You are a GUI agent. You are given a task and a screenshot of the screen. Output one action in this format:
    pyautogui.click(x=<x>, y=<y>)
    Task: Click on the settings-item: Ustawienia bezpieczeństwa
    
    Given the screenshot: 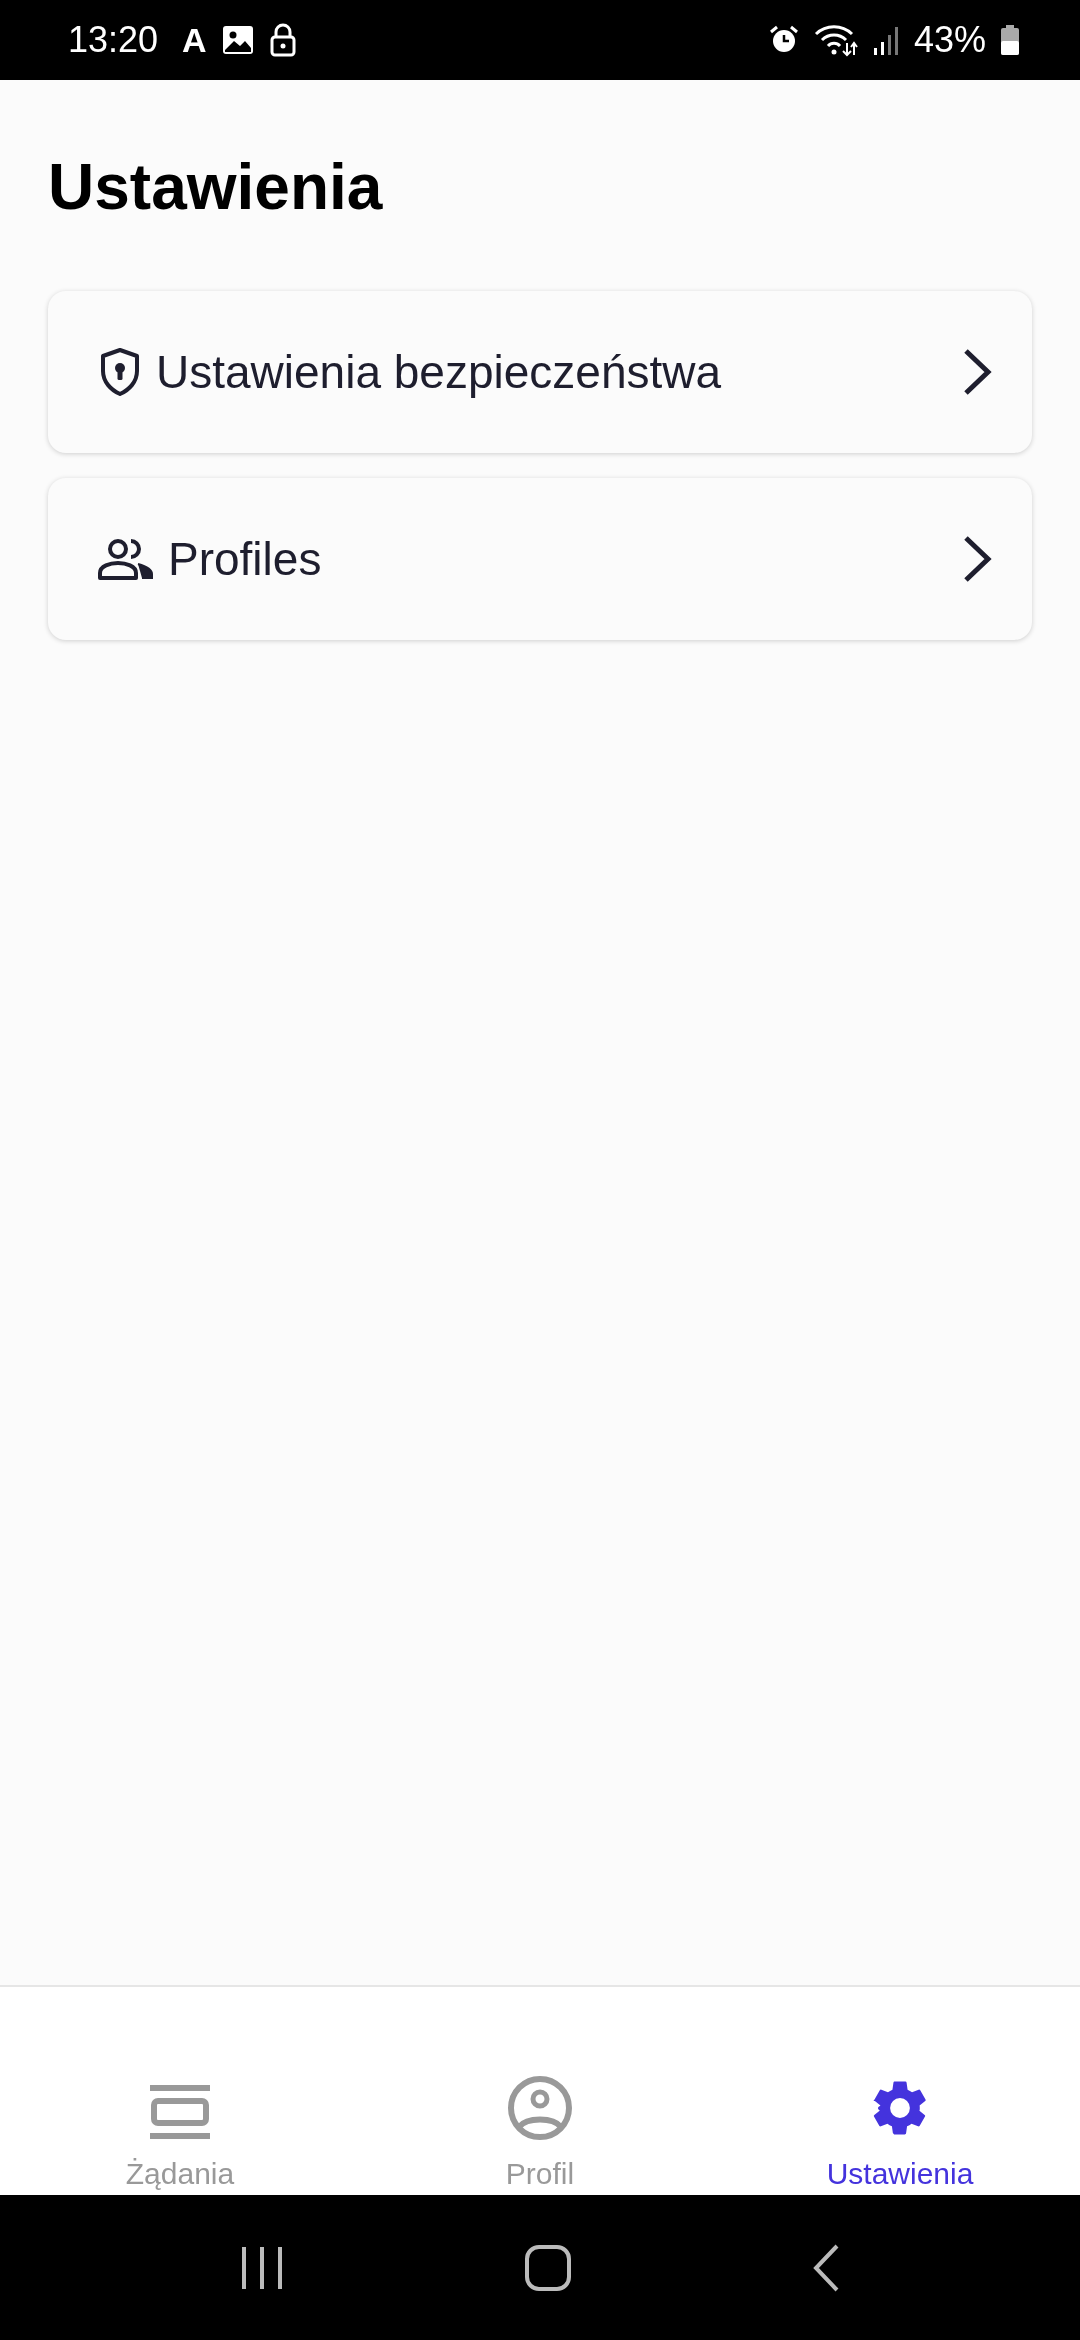 What is the action you would take?
    pyautogui.click(x=540, y=372)
    